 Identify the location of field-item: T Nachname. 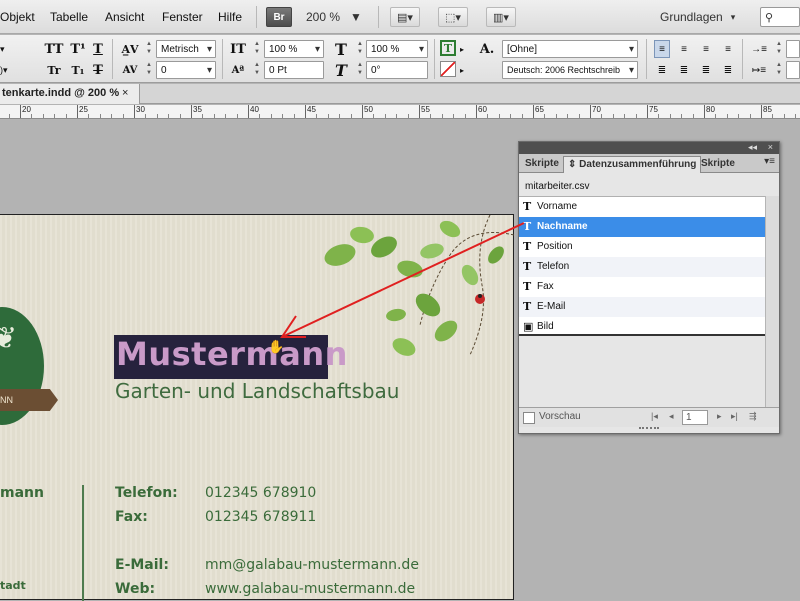
(642, 227).